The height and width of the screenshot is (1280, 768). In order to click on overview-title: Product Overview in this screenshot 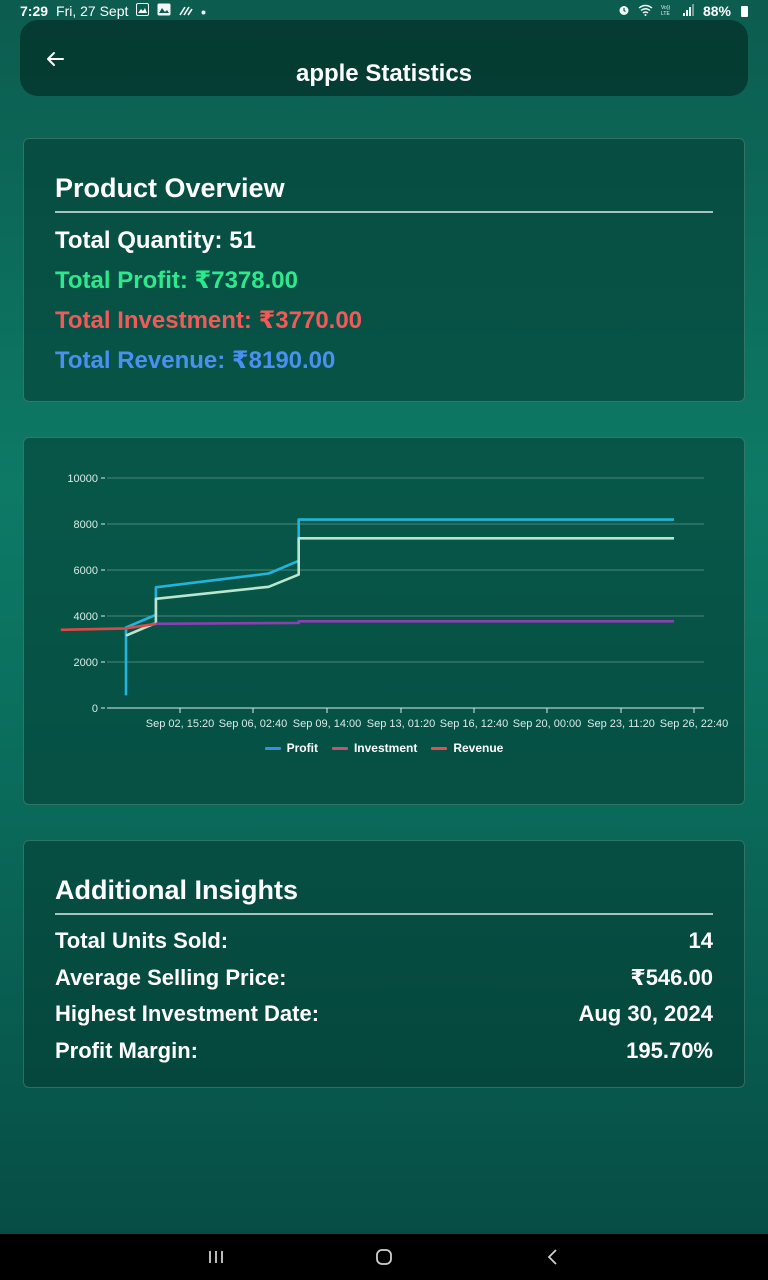, I will do `click(170, 188)`.